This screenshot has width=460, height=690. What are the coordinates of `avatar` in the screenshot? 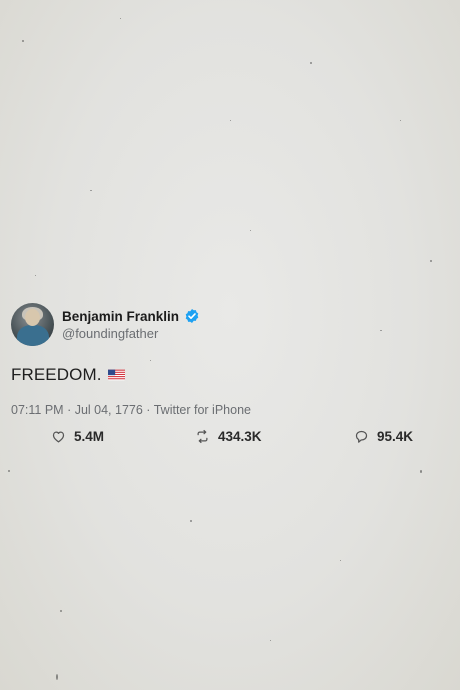 It's located at (32, 324).